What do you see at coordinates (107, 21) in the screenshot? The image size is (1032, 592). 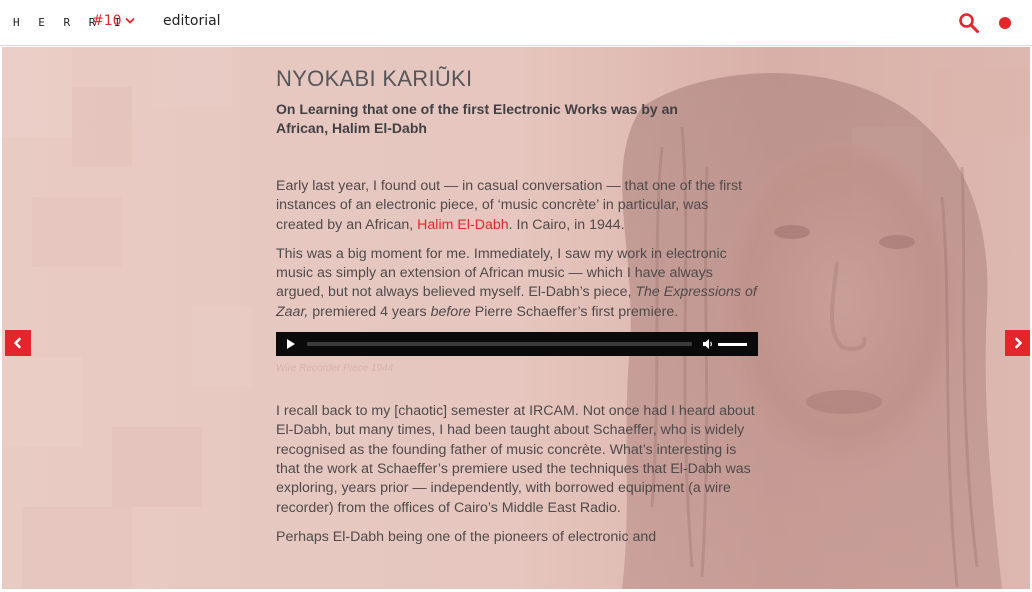 I see `issue-label: #10` at bounding box center [107, 21].